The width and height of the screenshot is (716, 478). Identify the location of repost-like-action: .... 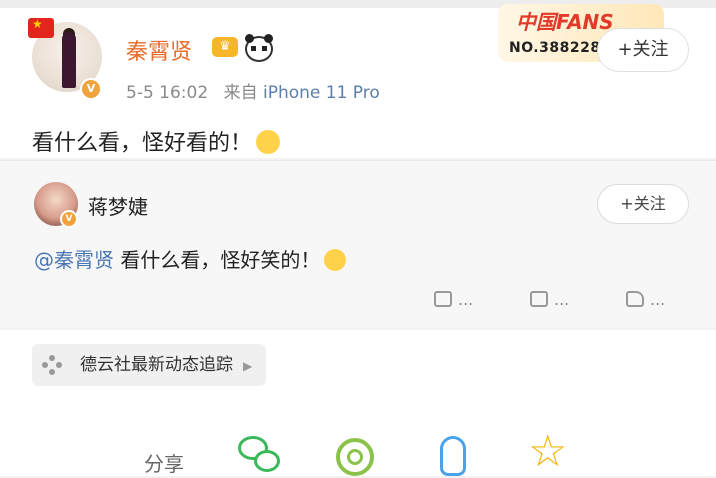
(645, 299).